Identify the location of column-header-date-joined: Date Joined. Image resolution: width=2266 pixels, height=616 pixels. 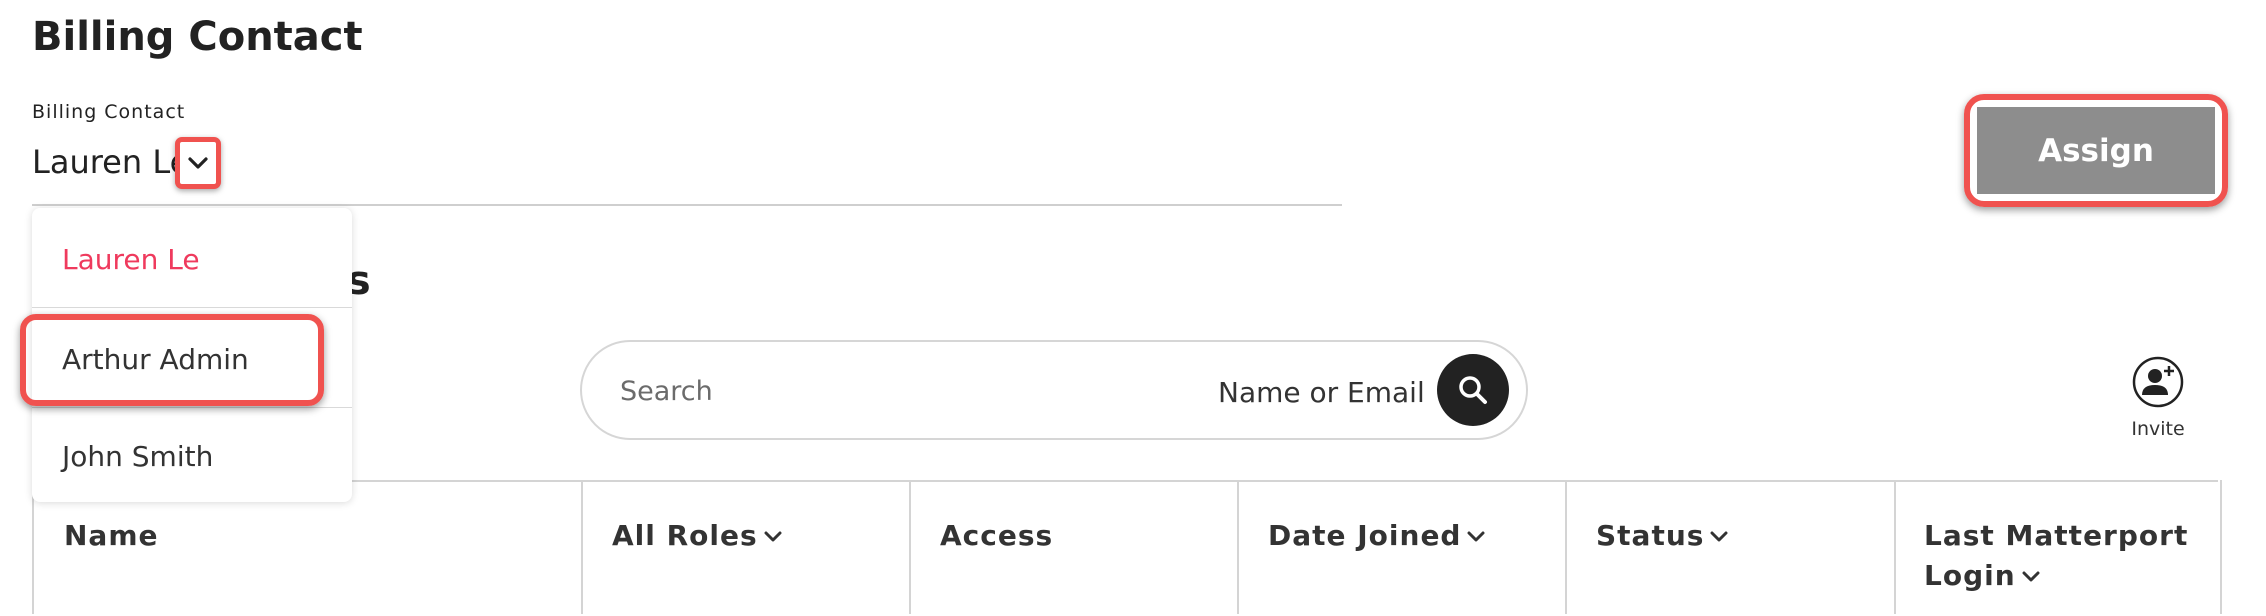
(1376, 536).